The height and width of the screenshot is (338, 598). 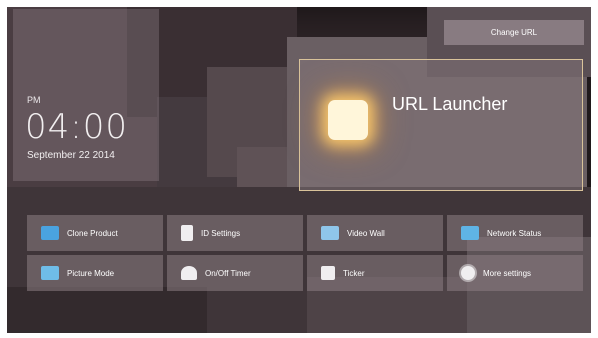 I want to click on video-wall-icon, so click(x=330, y=233).